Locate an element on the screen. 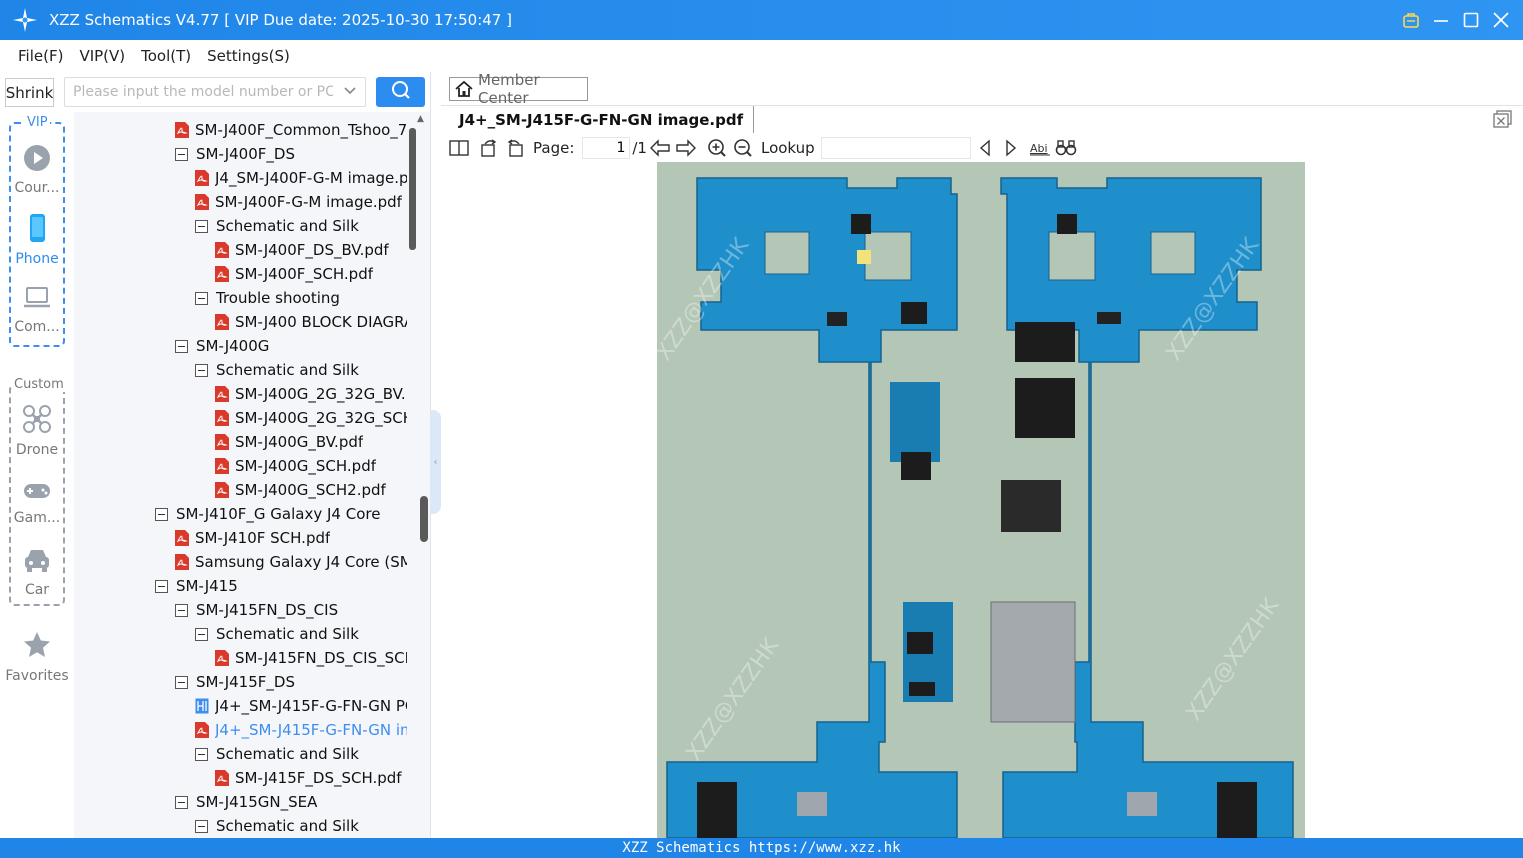 The height and width of the screenshot is (858, 1523). tree-file-node: SM-J400F_DS_BV.pdf is located at coordinates (311, 250).